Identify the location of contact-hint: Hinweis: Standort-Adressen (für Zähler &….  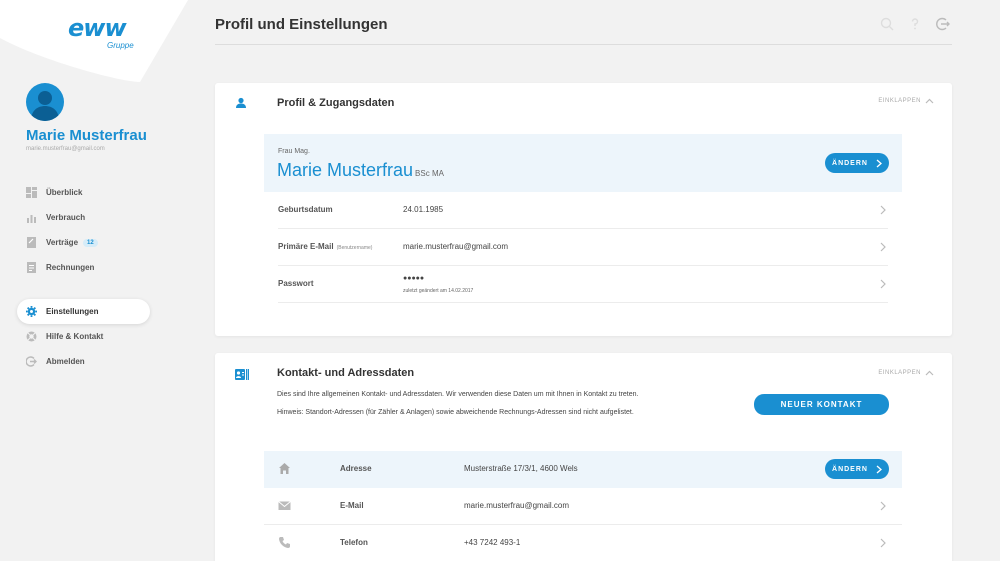
(455, 412).